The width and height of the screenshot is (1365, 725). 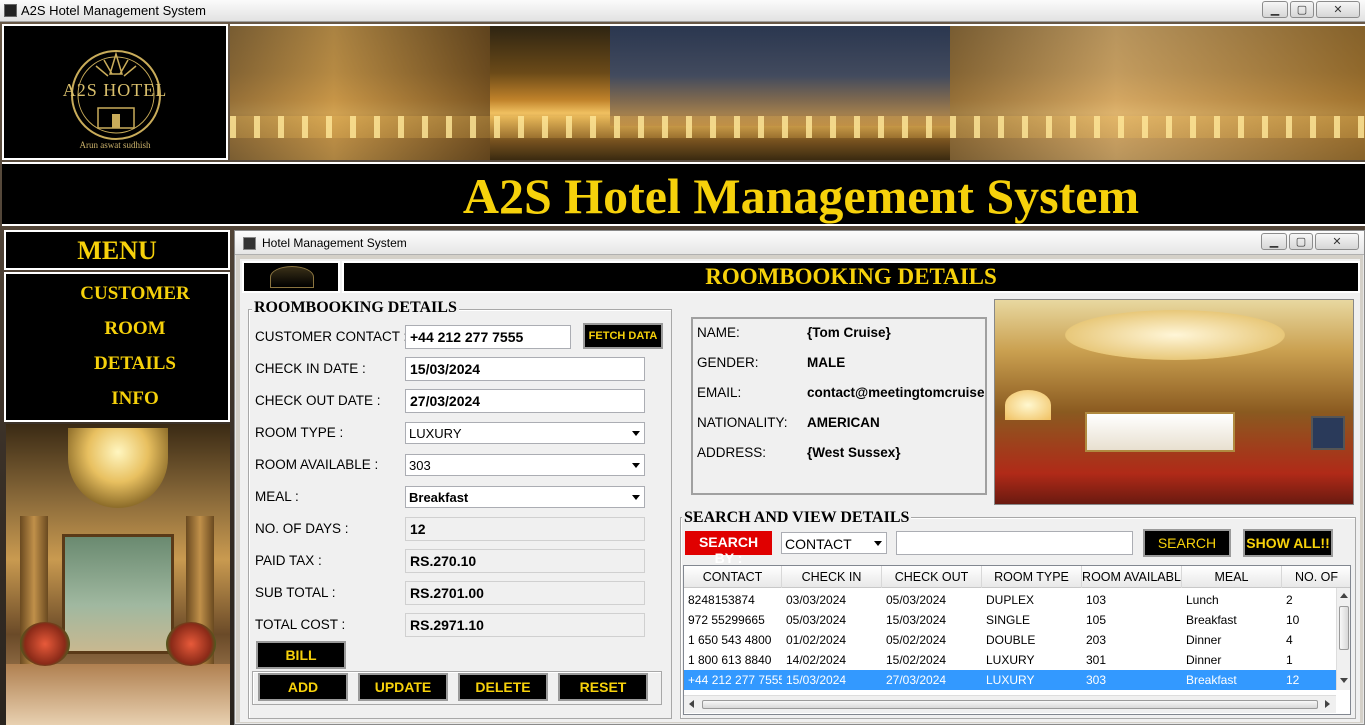 I want to click on column-header-no-of-days: NO. OF, so click(x=1316, y=577).